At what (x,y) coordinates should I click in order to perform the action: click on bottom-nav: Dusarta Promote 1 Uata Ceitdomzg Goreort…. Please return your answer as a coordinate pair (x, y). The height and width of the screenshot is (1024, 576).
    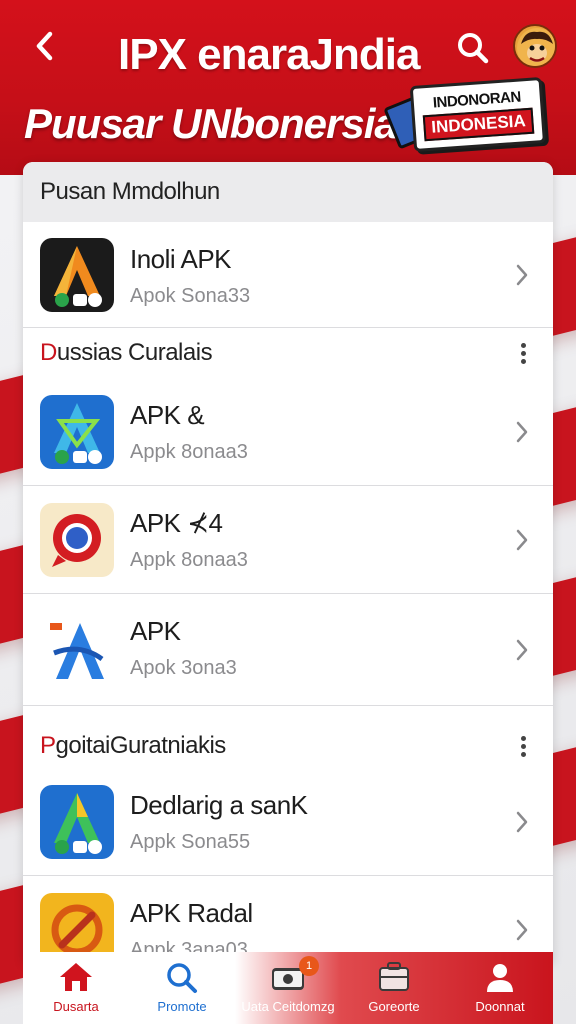
    Looking at the image, I should click on (288, 988).